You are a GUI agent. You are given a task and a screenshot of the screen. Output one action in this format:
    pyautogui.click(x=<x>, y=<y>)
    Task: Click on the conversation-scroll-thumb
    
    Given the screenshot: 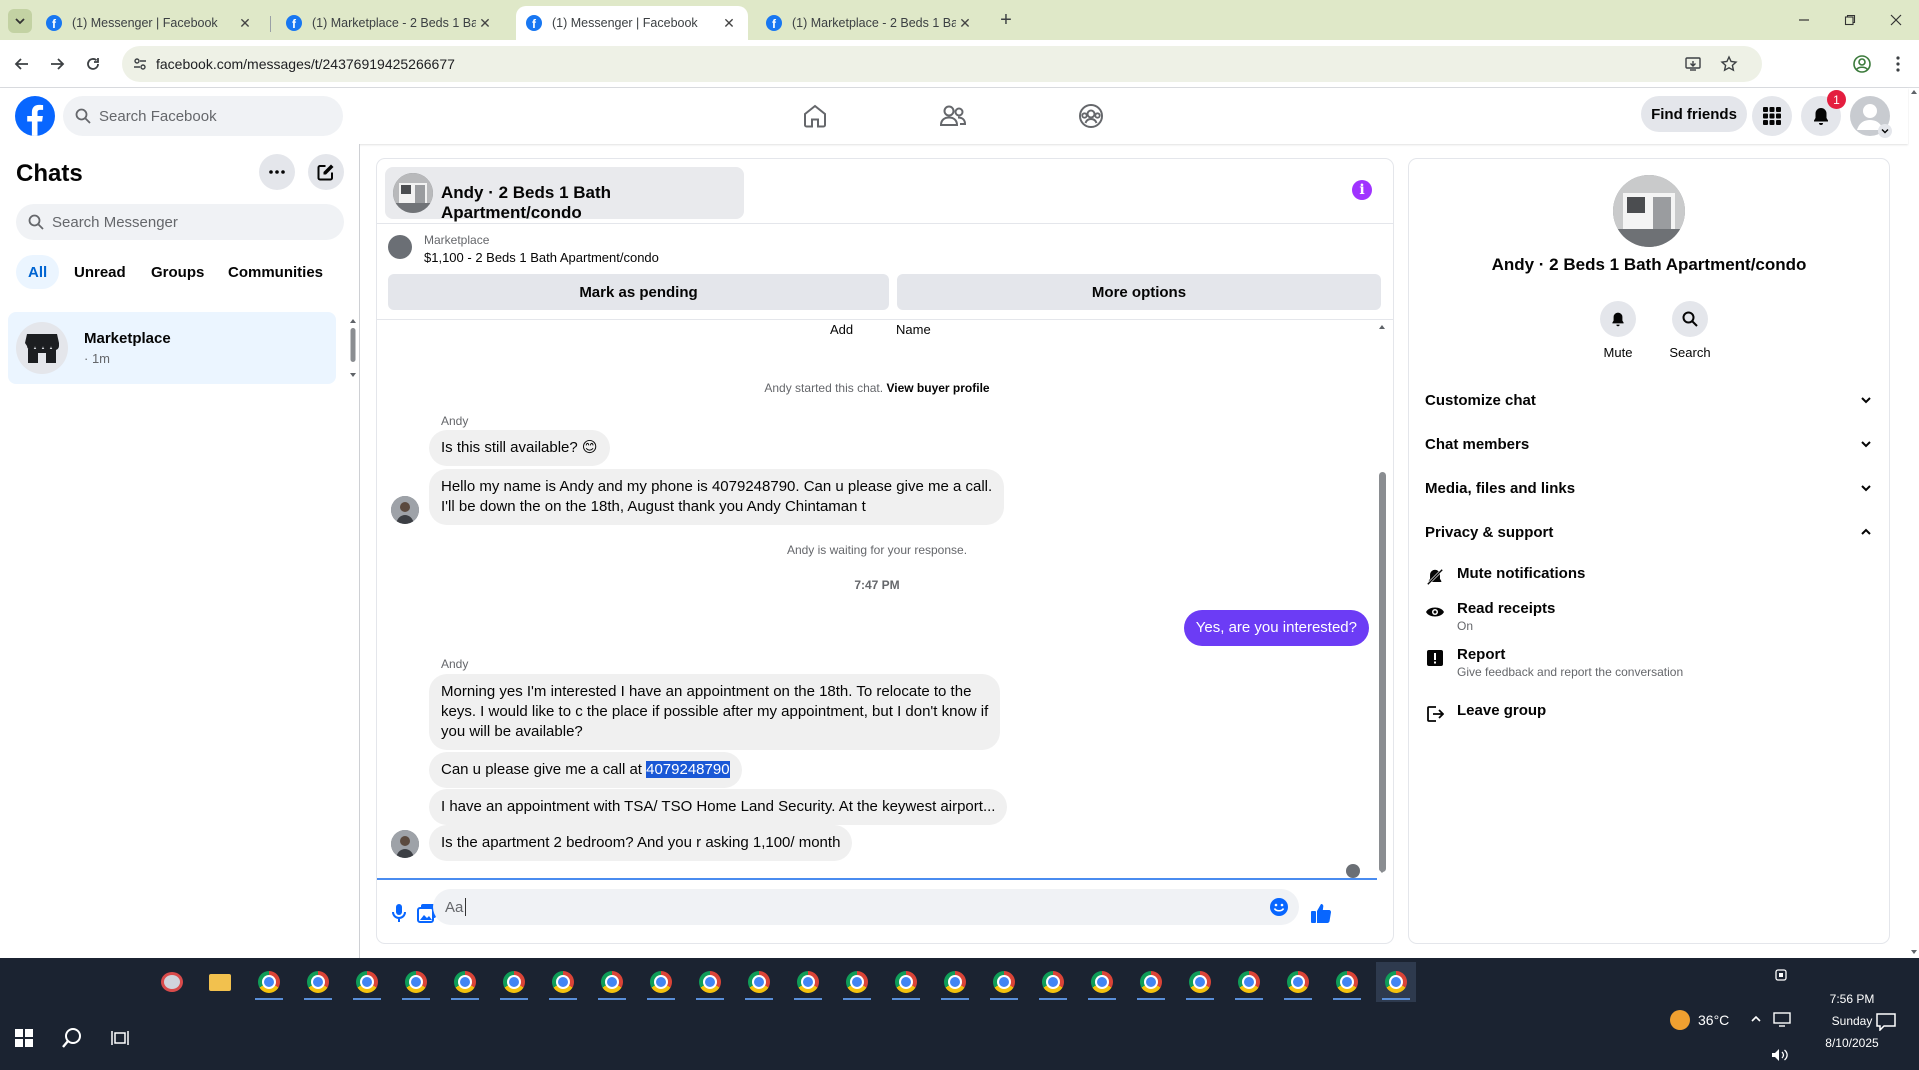 What is the action you would take?
    pyautogui.click(x=1382, y=672)
    